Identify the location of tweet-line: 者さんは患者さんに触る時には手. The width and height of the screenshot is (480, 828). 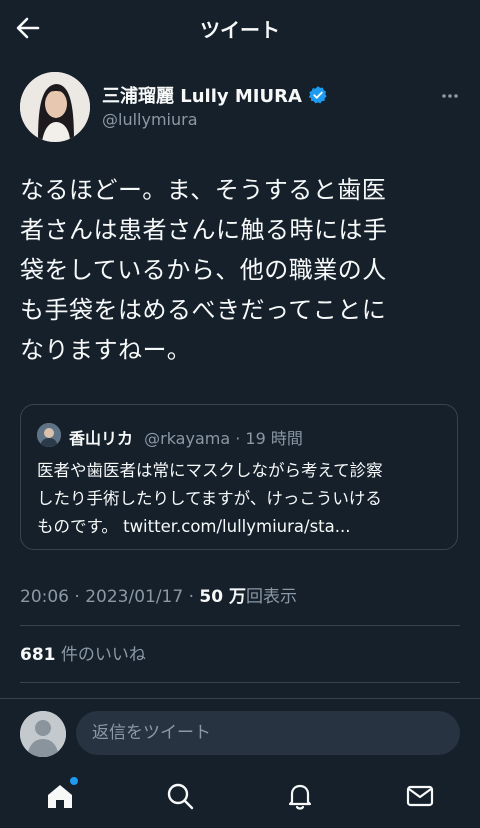
(204, 230).